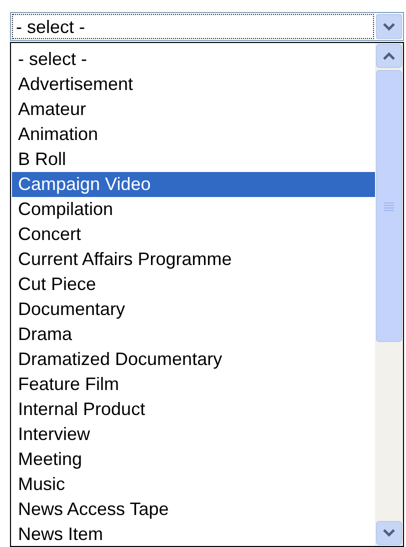 This screenshot has height=547, width=406. I want to click on dropdown-option: News Item, so click(193, 534).